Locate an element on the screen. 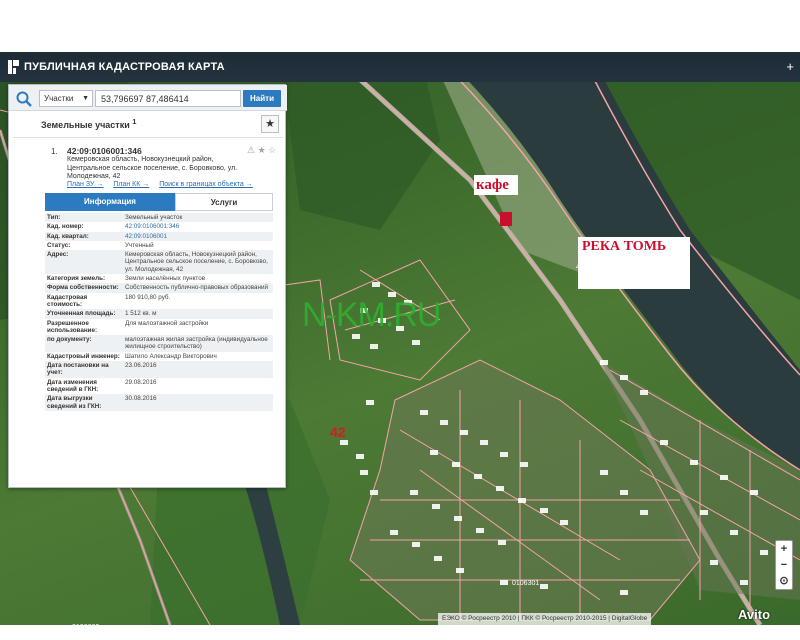  info-value: 180 910,80 руб. is located at coordinates (148, 297).